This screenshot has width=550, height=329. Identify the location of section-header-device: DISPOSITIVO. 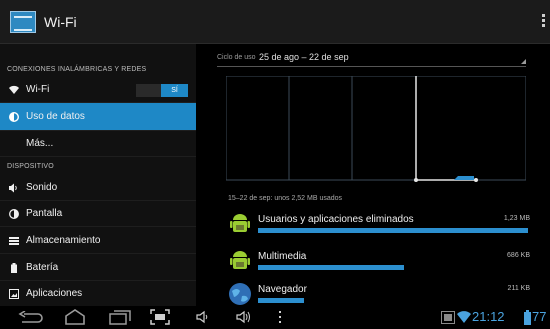
(30, 166).